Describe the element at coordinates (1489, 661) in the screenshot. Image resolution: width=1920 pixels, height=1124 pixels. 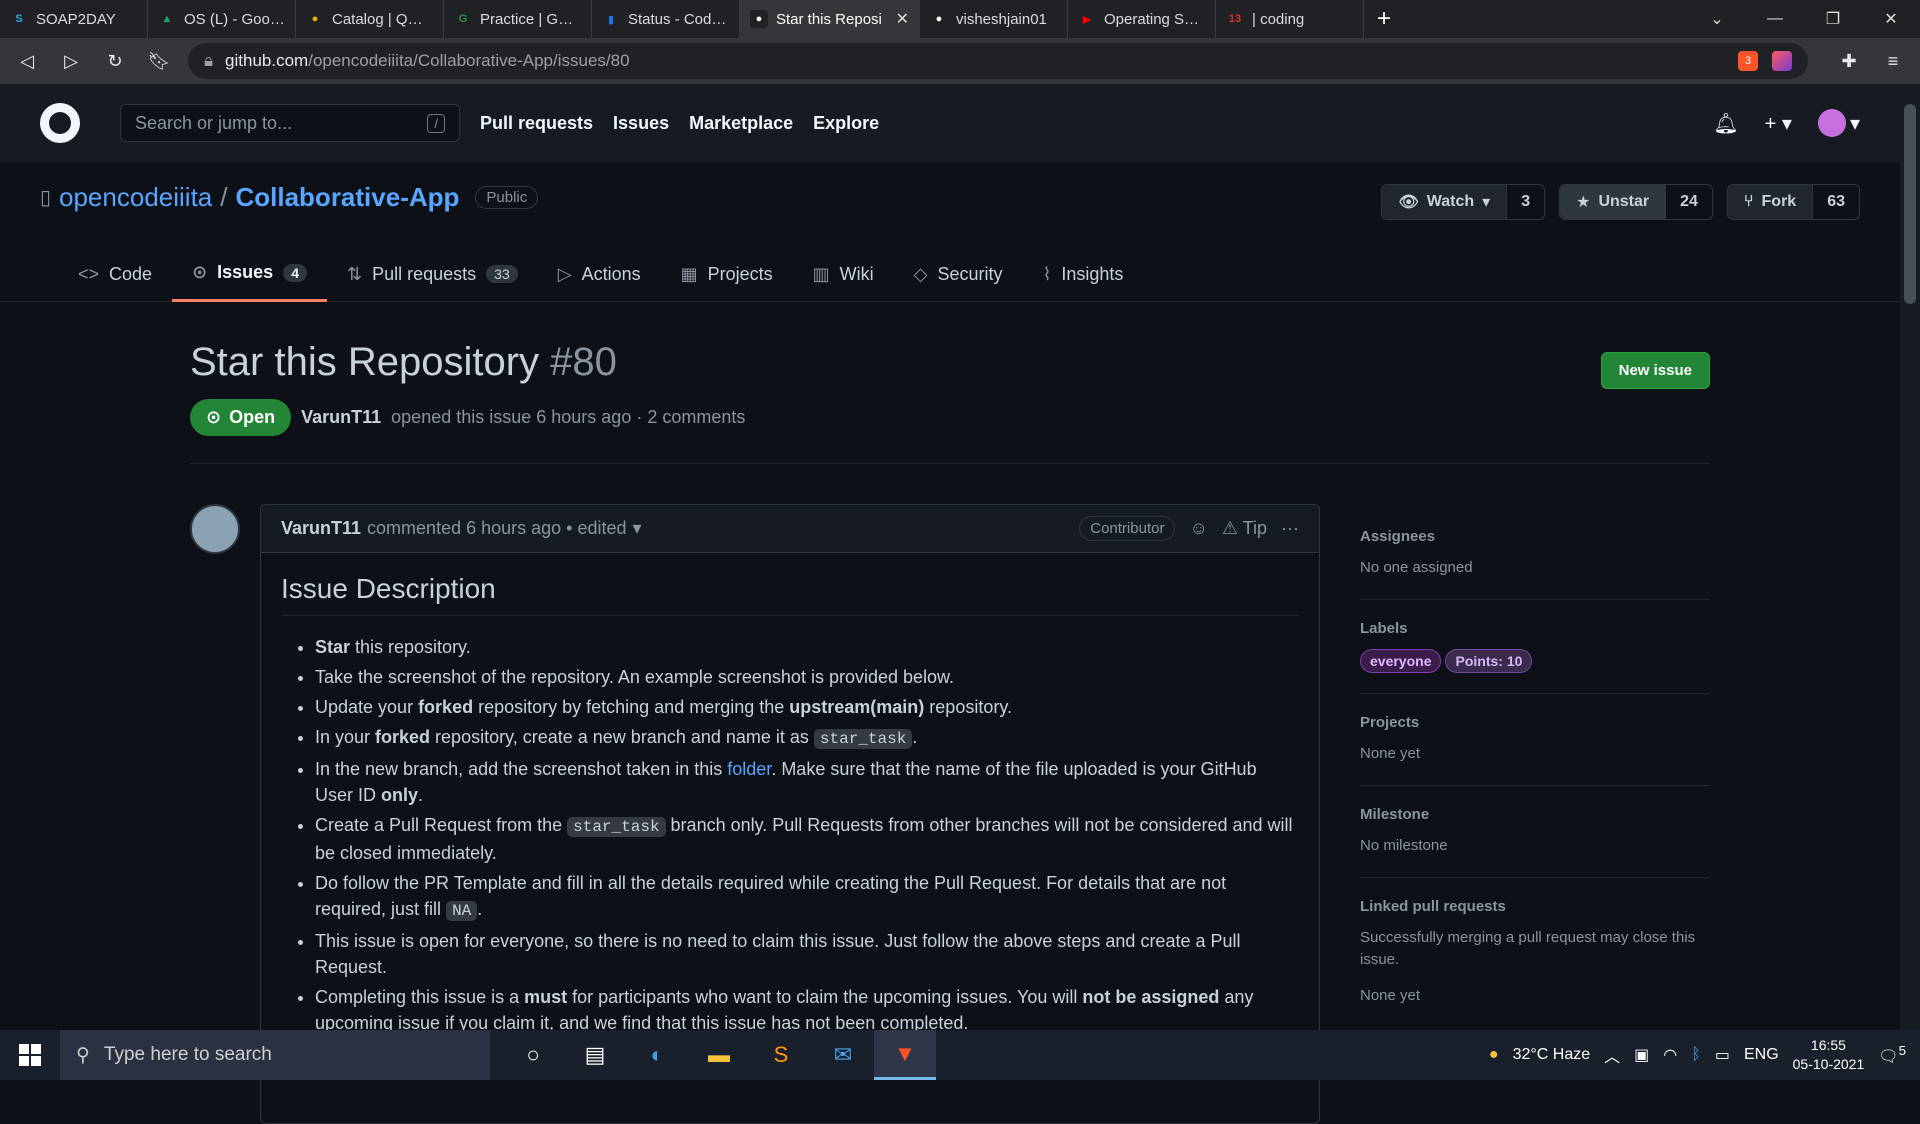
I see `label-badge: Points: 10` at that location.